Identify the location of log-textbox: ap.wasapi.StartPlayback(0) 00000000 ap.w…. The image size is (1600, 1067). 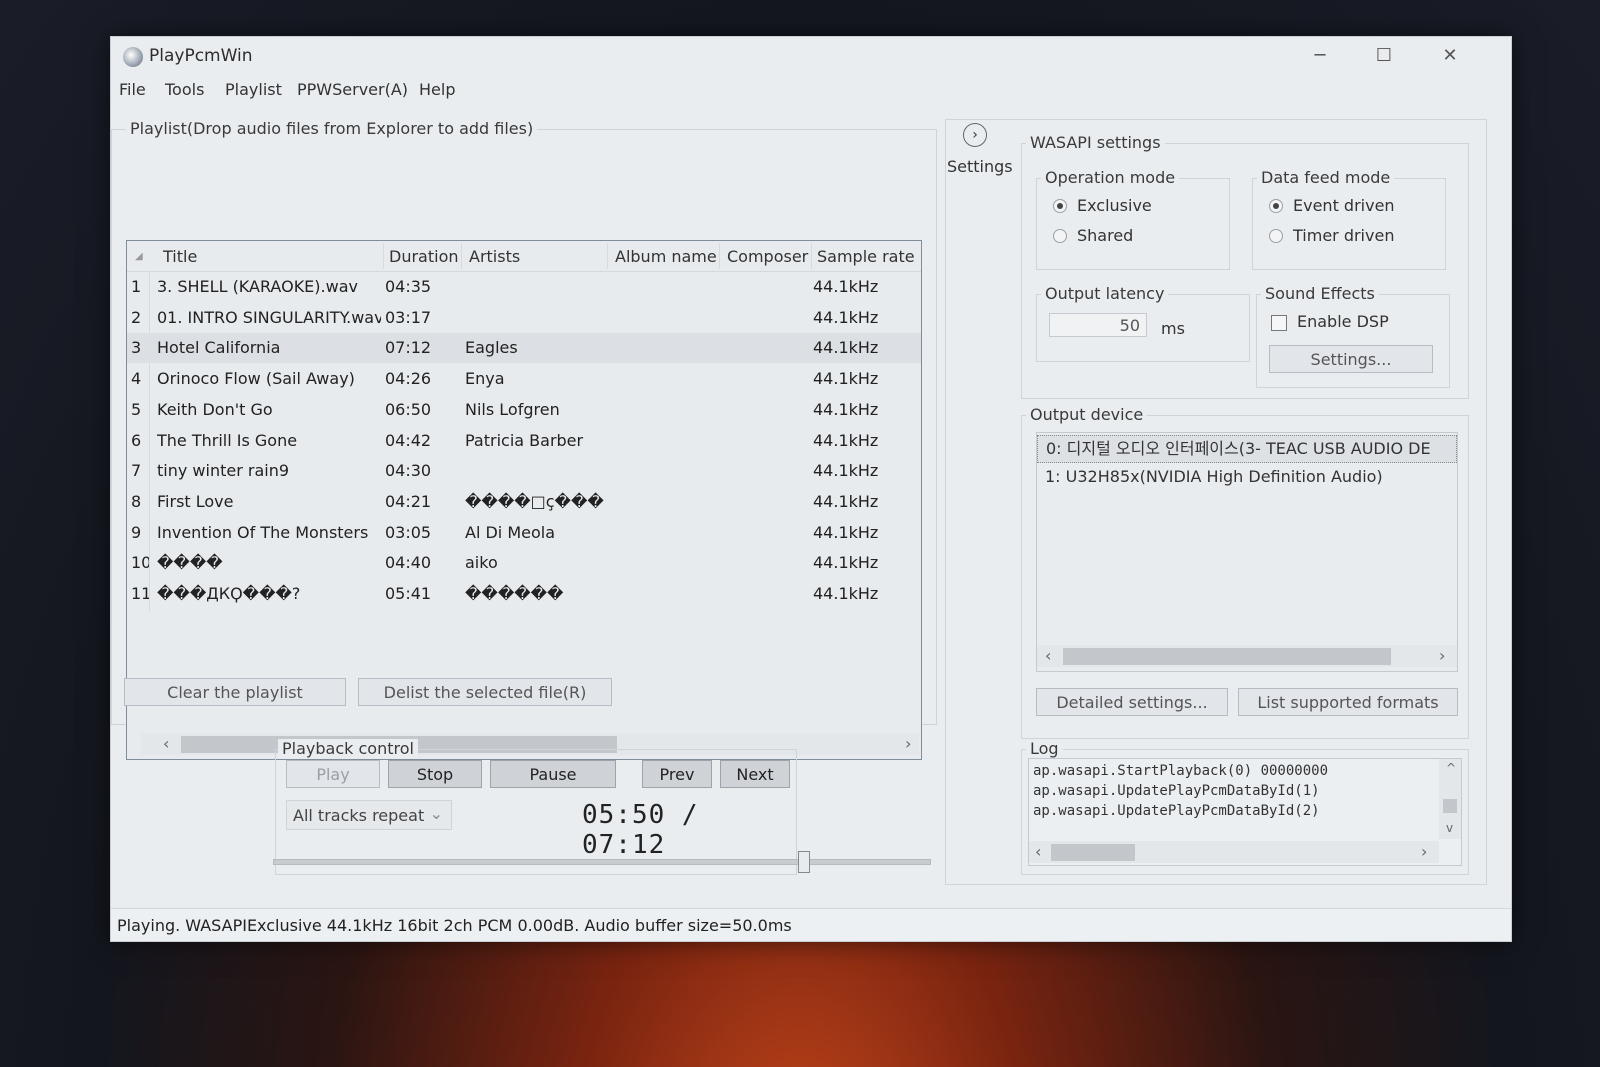
(1245, 812).